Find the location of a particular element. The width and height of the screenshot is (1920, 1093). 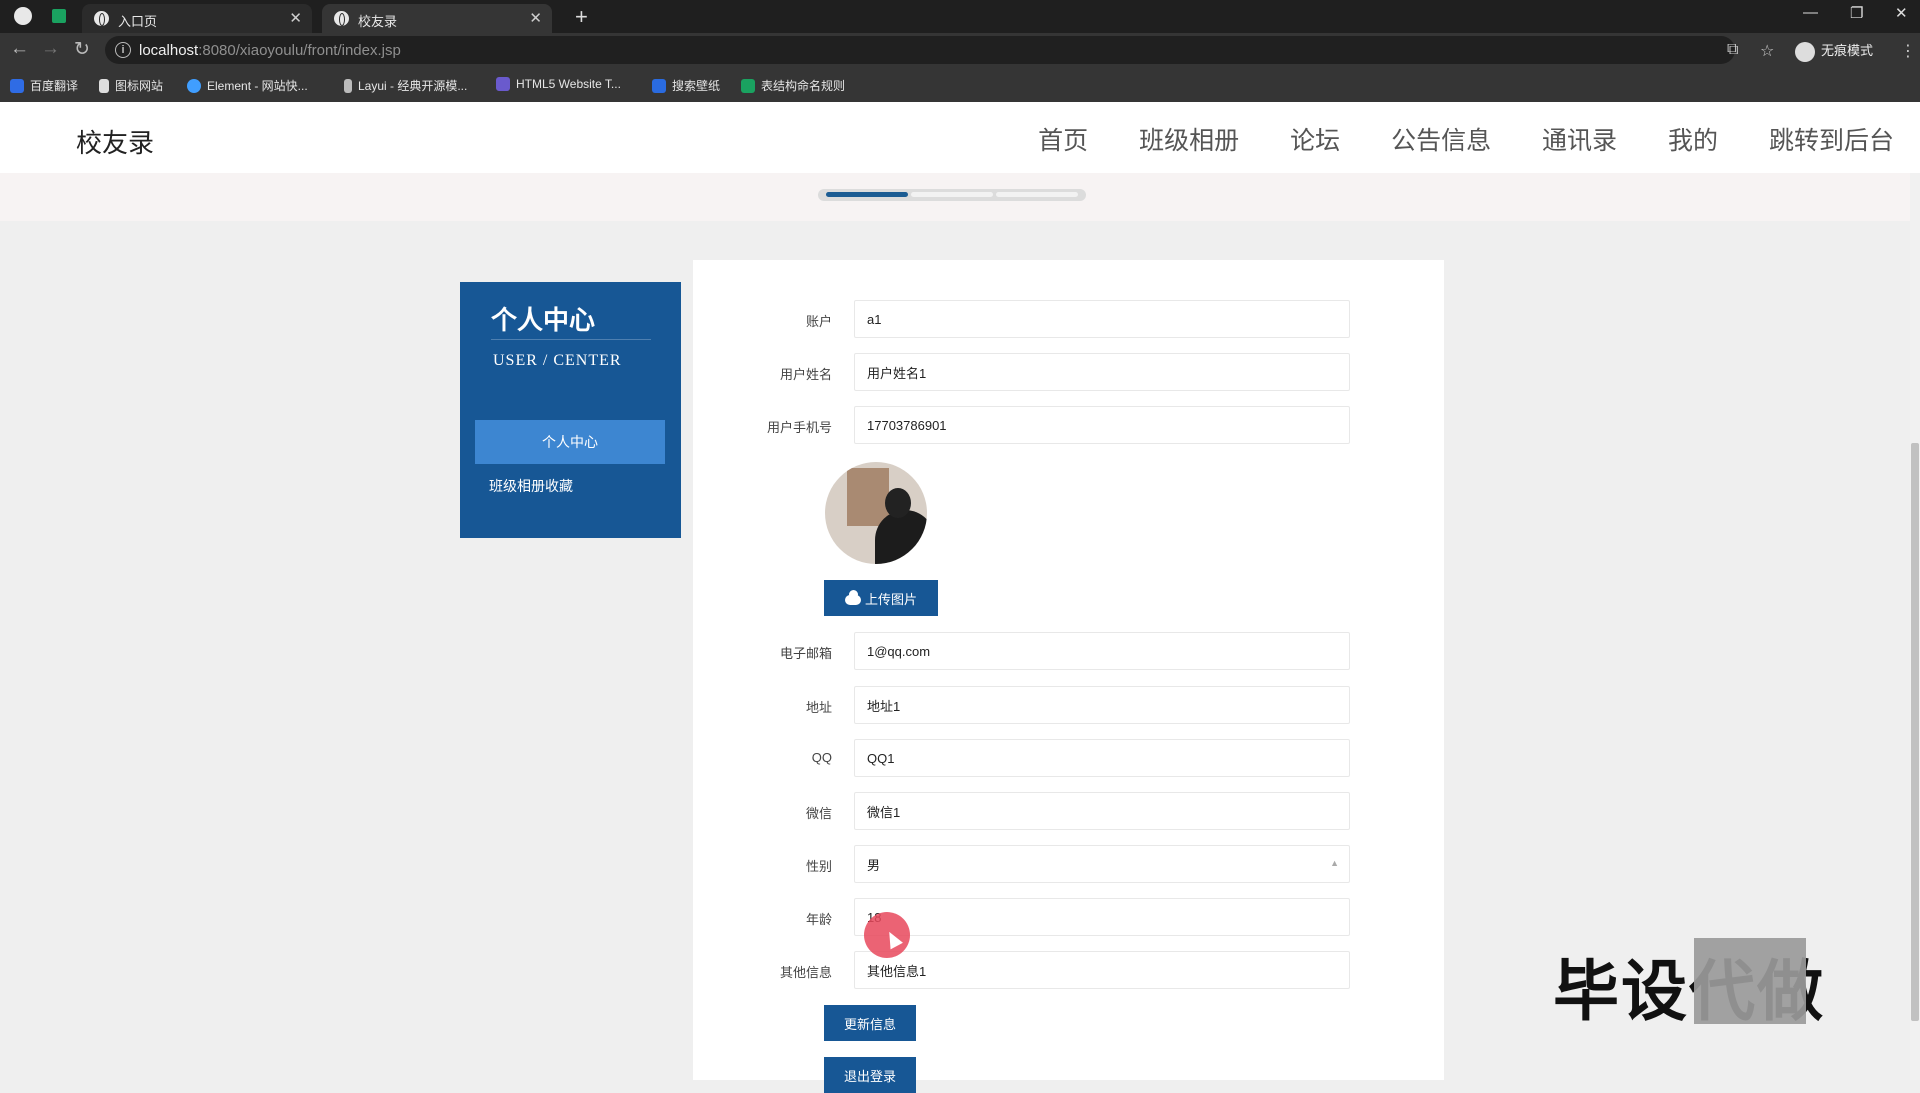

tab-xiaoyoulu: 校友录 ✕ is located at coordinates (437, 18).